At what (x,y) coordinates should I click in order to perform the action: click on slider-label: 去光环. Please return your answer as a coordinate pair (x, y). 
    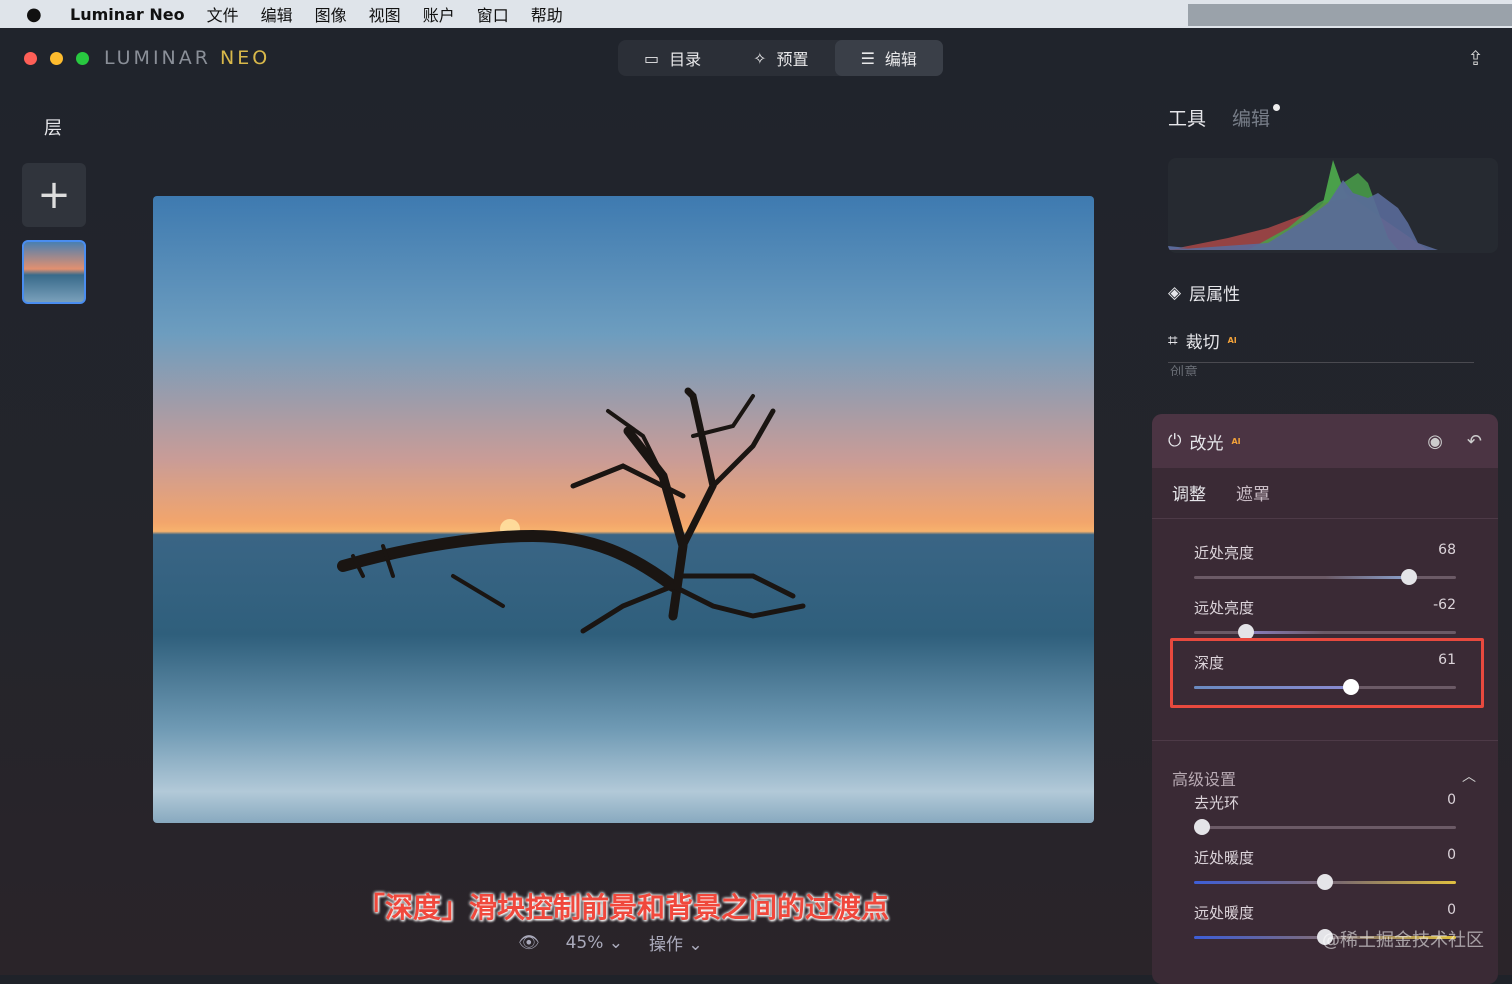
    Looking at the image, I should click on (1217, 803).